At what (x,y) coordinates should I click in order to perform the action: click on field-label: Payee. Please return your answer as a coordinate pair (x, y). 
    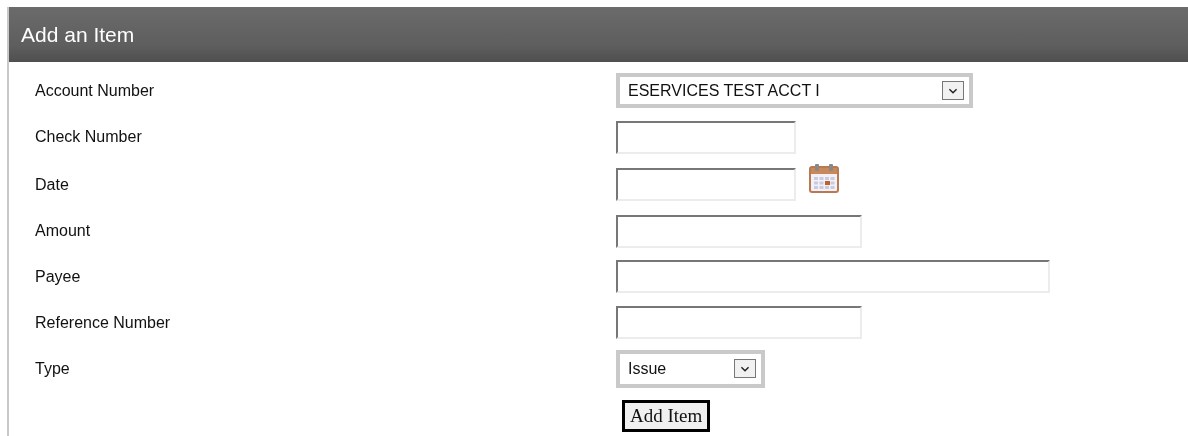
    Looking at the image, I should click on (58, 276).